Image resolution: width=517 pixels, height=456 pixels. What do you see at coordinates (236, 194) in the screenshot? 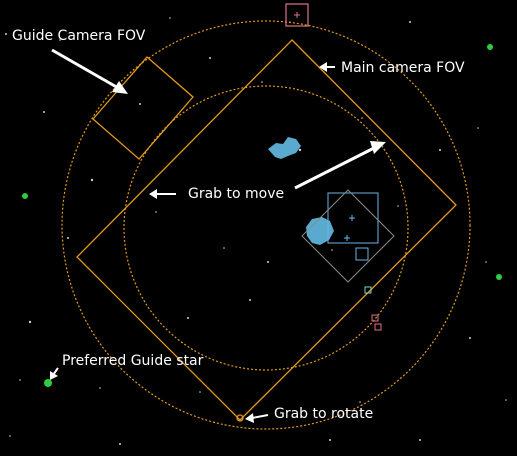
I see `grab-to-move-label: Grab to move` at bounding box center [236, 194].